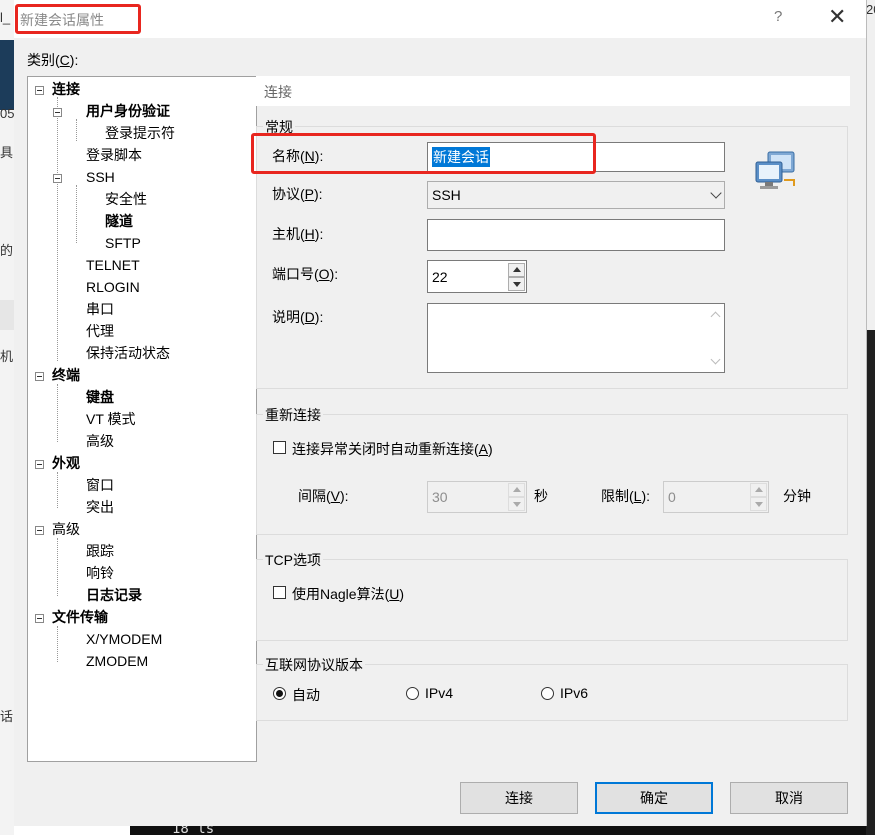 The width and height of the screenshot is (875, 835). I want to click on dialog-titlebar: 新建会话属性 ? ✕, so click(440, 19).